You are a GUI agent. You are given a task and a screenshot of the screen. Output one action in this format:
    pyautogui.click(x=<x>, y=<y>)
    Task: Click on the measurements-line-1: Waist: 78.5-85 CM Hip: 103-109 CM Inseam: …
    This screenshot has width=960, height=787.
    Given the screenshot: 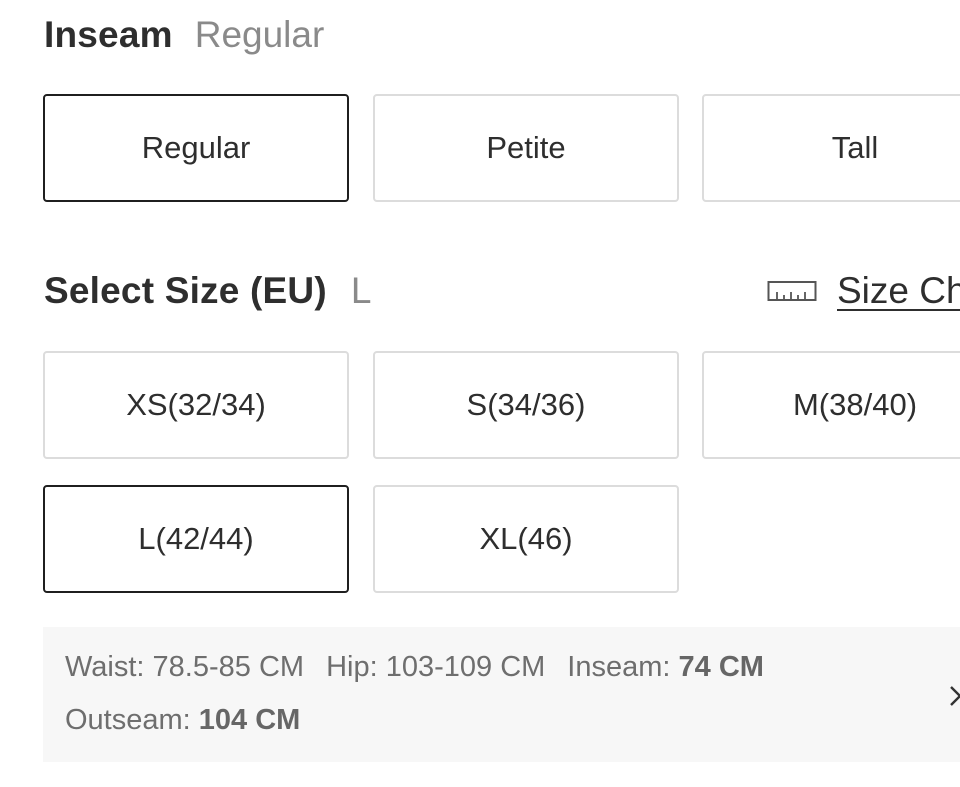 What is the action you would take?
    pyautogui.click(x=425, y=667)
    